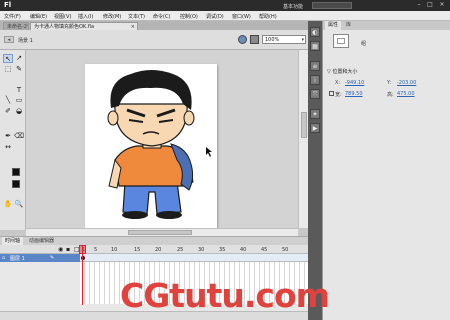 Image resolution: width=450 pixels, height=320 pixels. What do you see at coordinates (332, 5) in the screenshot?
I see `help-search-input` at bounding box center [332, 5].